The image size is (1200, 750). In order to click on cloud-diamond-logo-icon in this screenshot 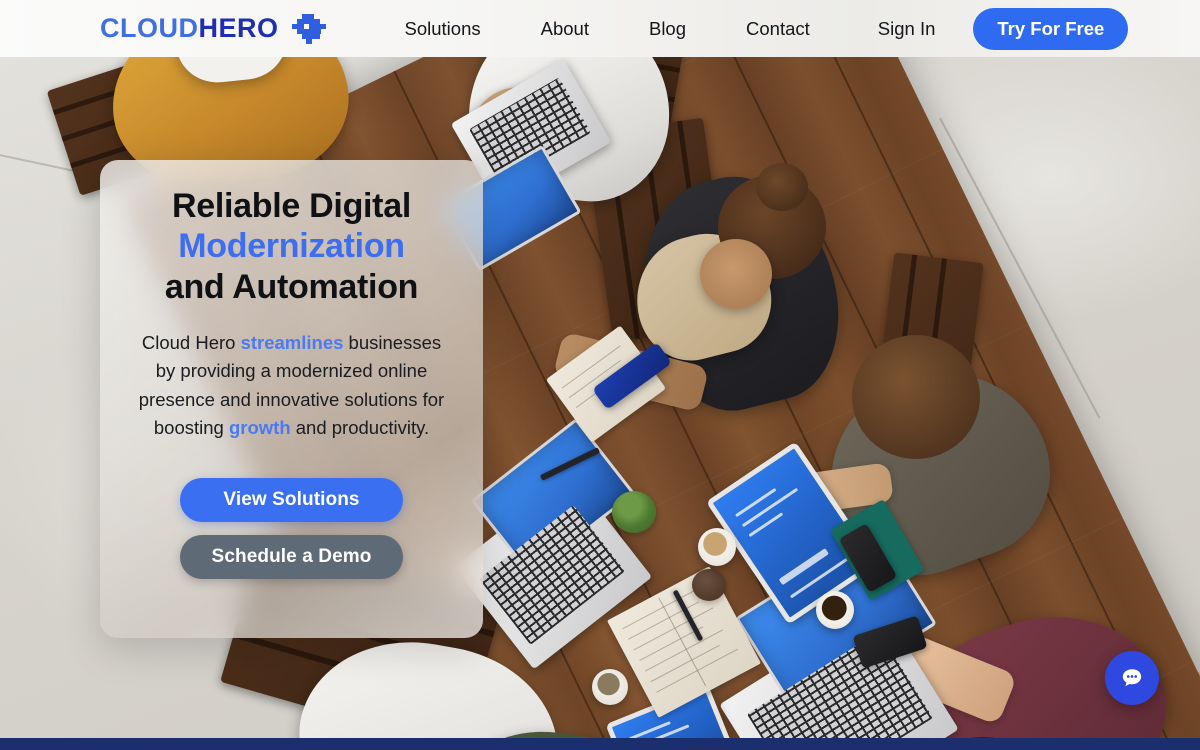, I will do `click(308, 28)`.